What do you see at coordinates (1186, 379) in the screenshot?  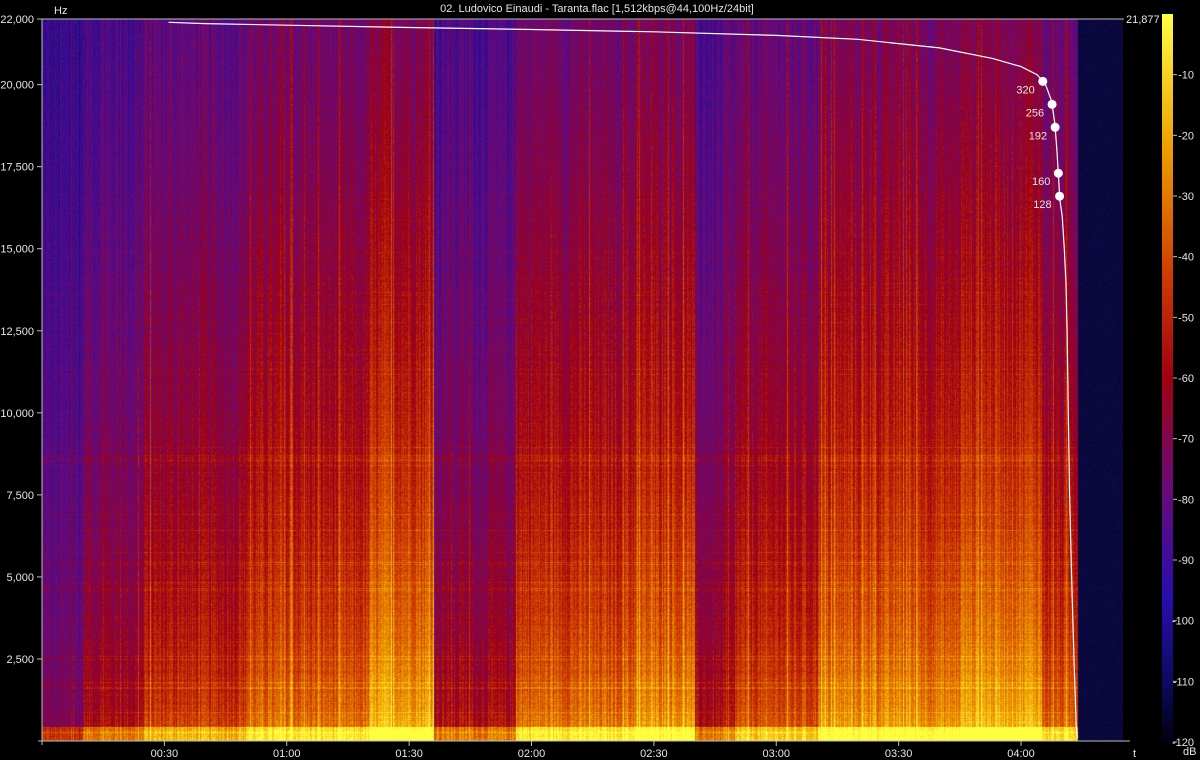 I see `colorbar-tick-label: -60` at bounding box center [1186, 379].